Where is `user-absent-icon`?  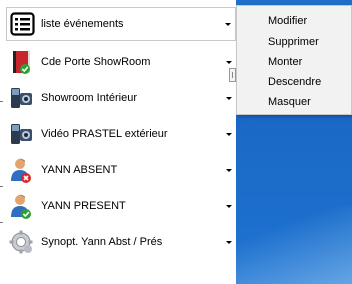
user-absent-icon is located at coordinates (22, 170).